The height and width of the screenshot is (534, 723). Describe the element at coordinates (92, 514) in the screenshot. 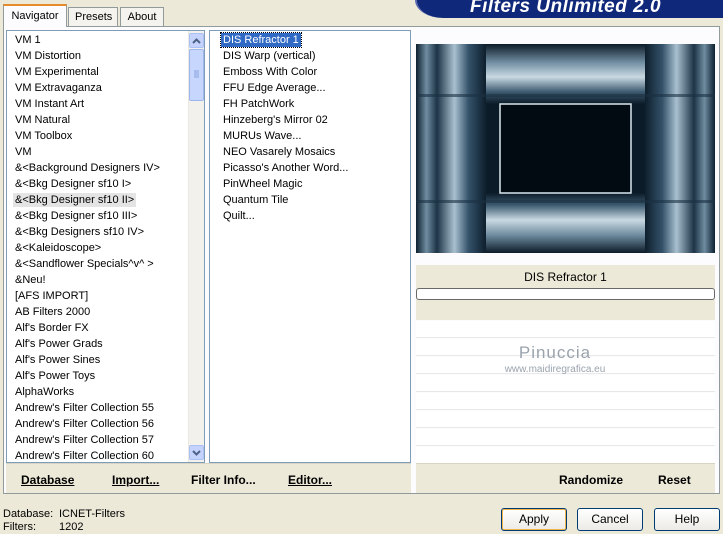

I see `status-database-value: ICNET-Filters` at that location.